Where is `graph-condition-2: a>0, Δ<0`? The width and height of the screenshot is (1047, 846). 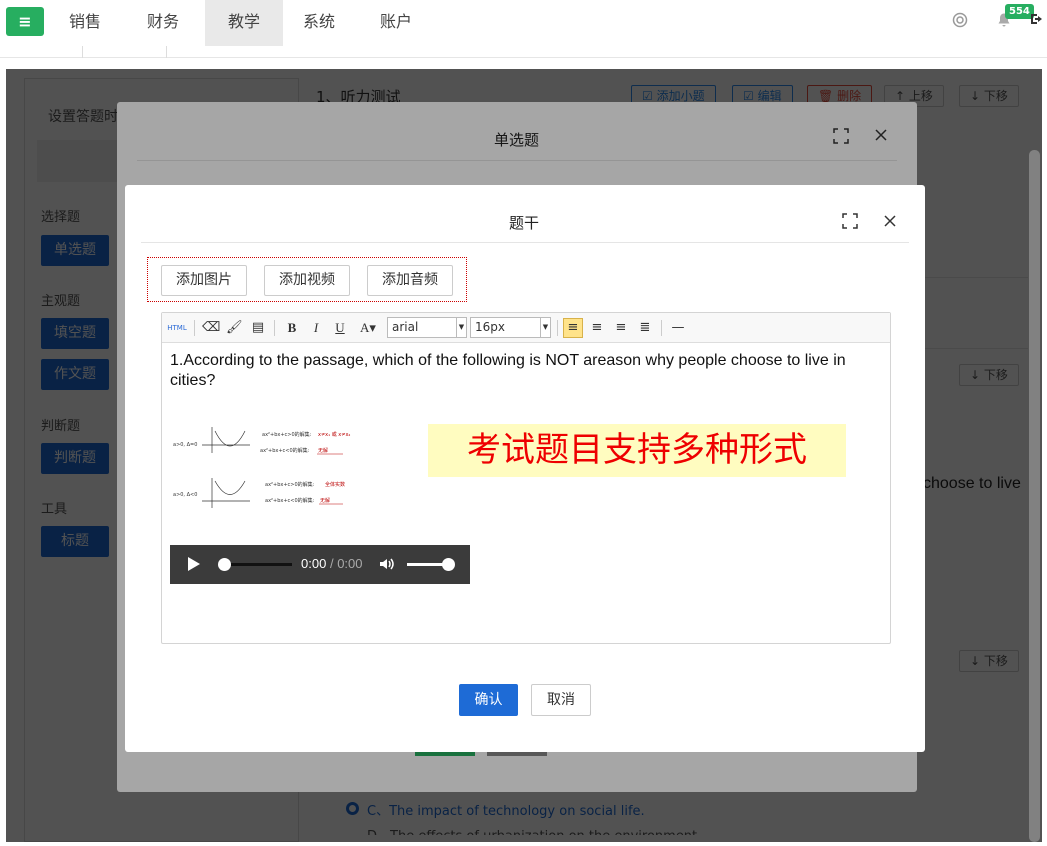
graph-condition-2: a>0, Δ<0 is located at coordinates (185, 495).